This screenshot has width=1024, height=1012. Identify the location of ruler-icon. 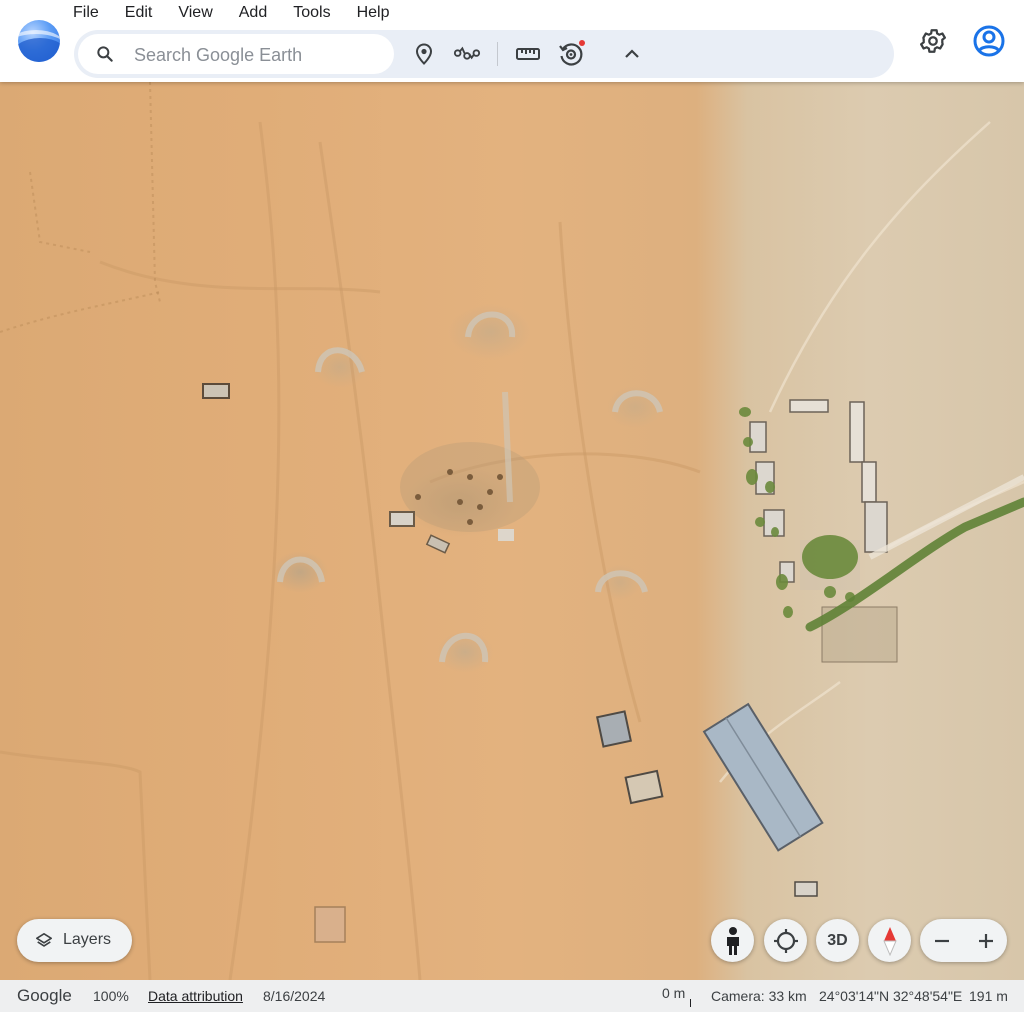
(528, 54).